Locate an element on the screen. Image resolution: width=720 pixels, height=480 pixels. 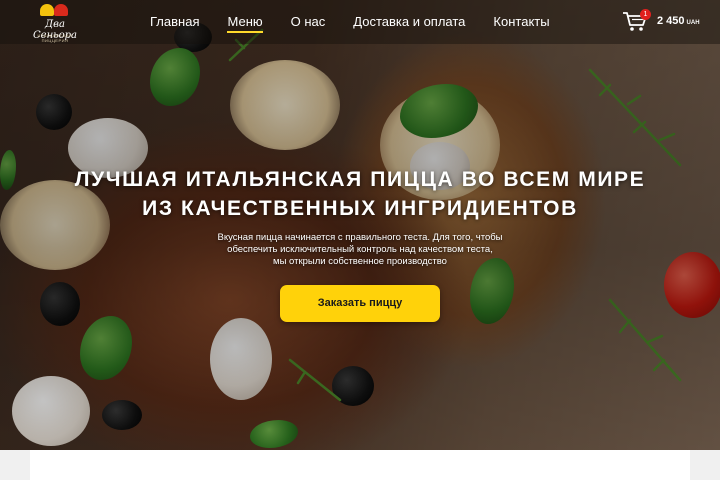
cart-currency: UAH is located at coordinates (693, 23).